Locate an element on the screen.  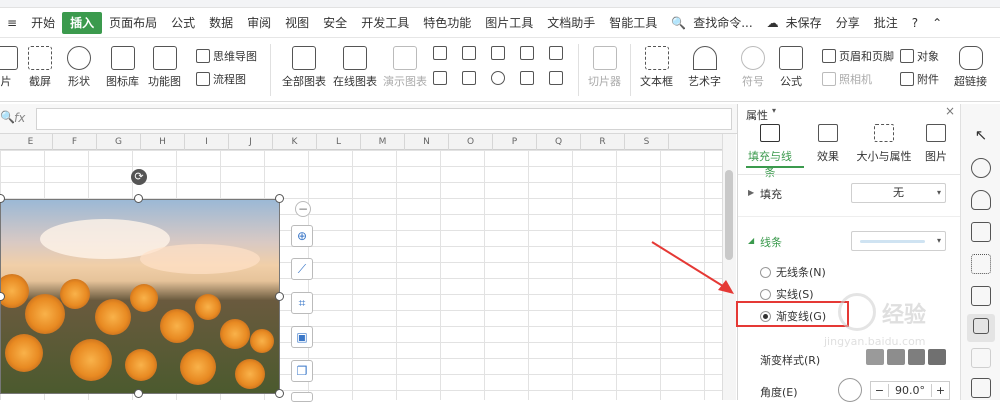
chart-type-line-icon is located at coordinates (498, 53).